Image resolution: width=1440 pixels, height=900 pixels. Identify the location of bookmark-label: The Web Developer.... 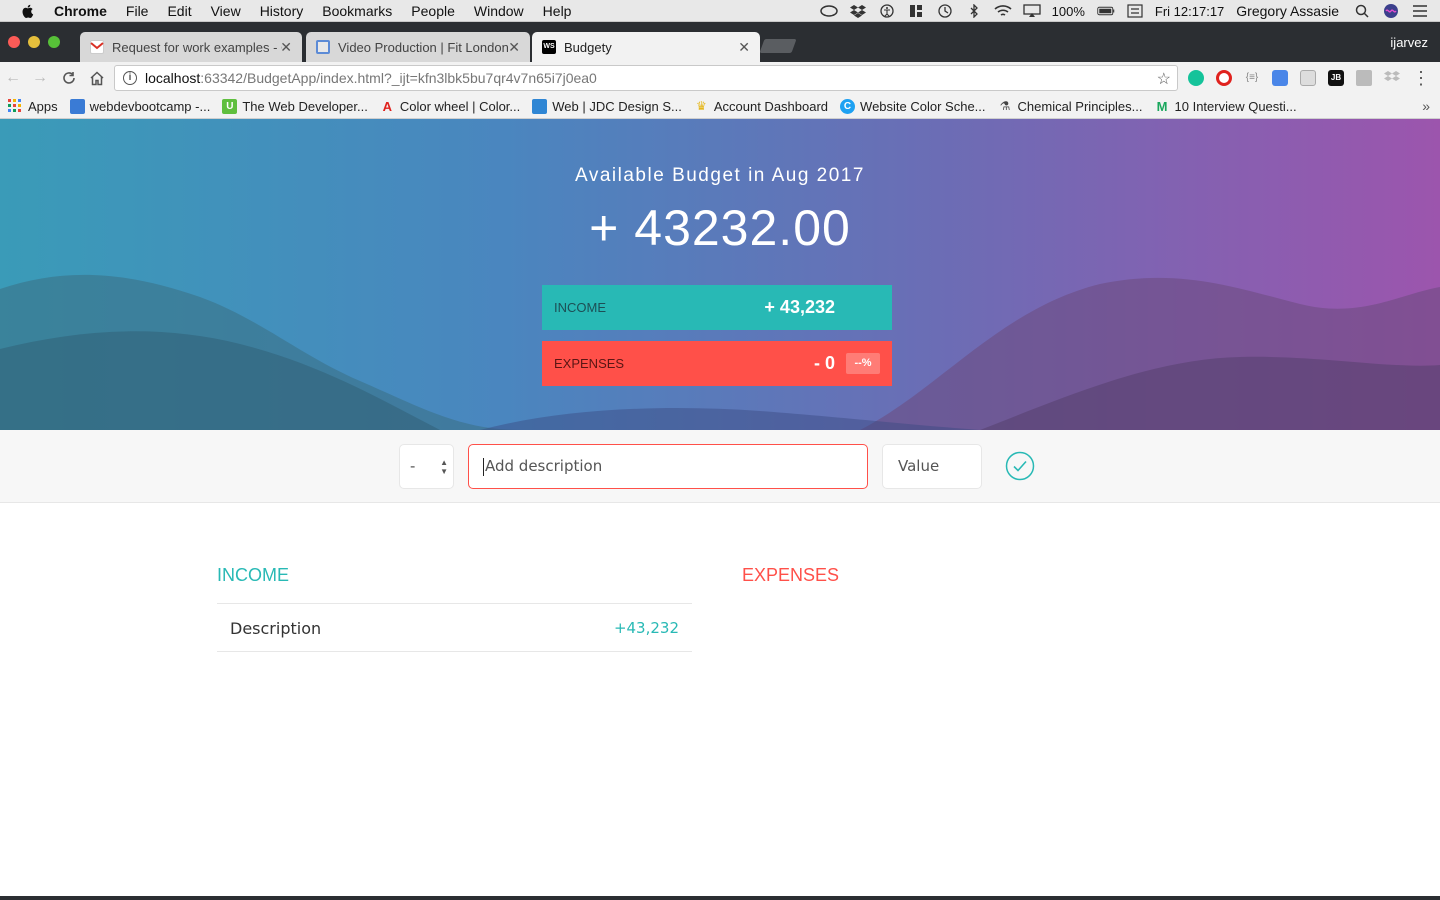
(305, 106).